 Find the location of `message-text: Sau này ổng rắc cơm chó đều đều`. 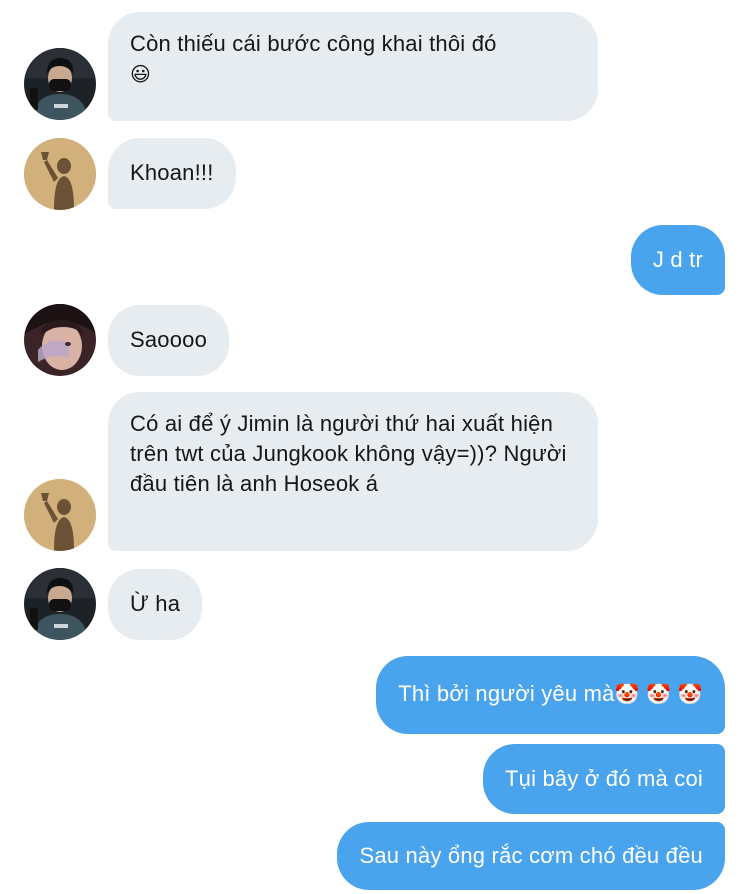

message-text: Sau này ổng rắc cơm chó đều đều is located at coordinates (531, 855).